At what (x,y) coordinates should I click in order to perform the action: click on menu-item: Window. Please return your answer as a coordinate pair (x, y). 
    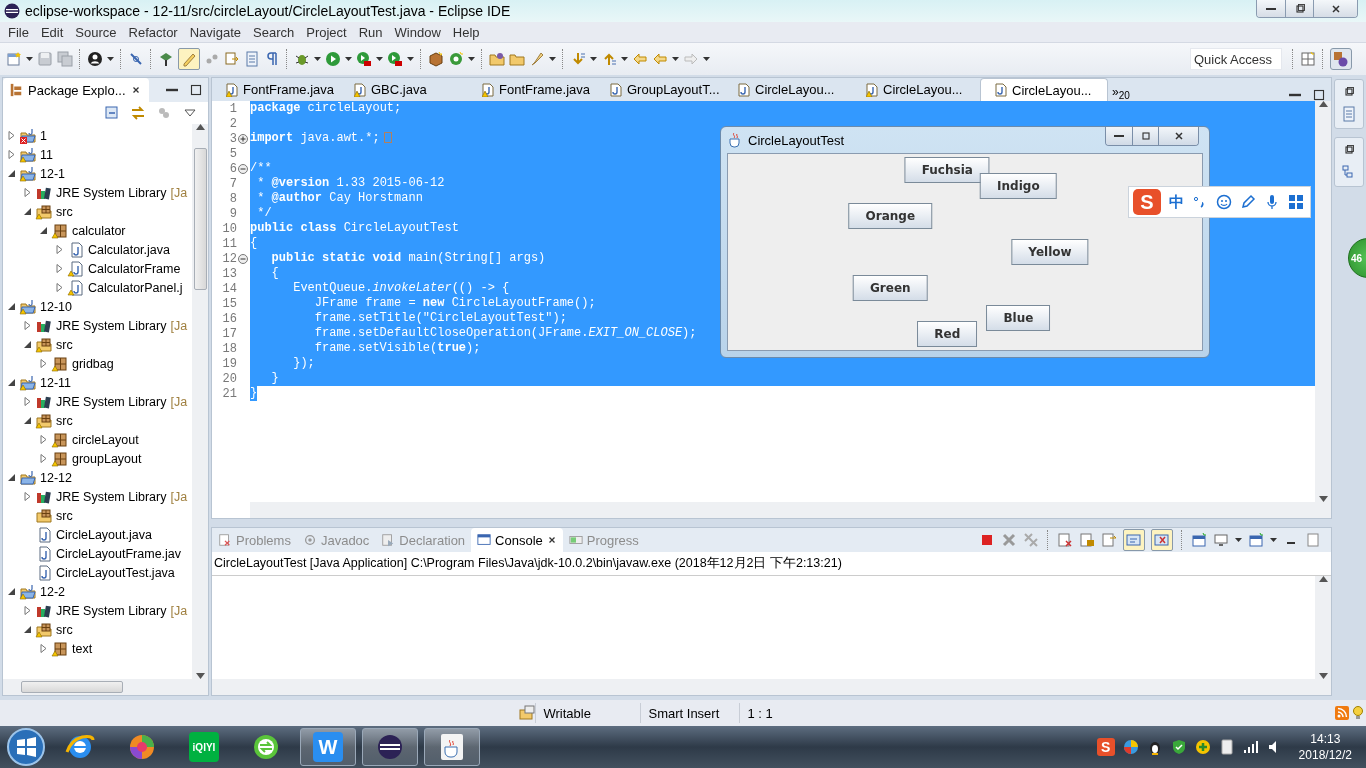
    Looking at the image, I should click on (417, 32).